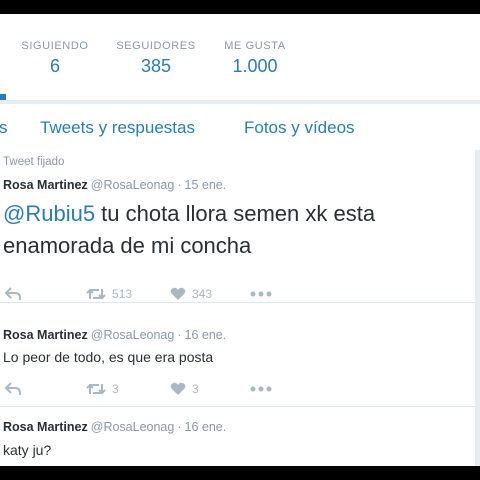 The height and width of the screenshot is (480, 480). I want to click on tweet-actions: 3 3, so click(237, 391).